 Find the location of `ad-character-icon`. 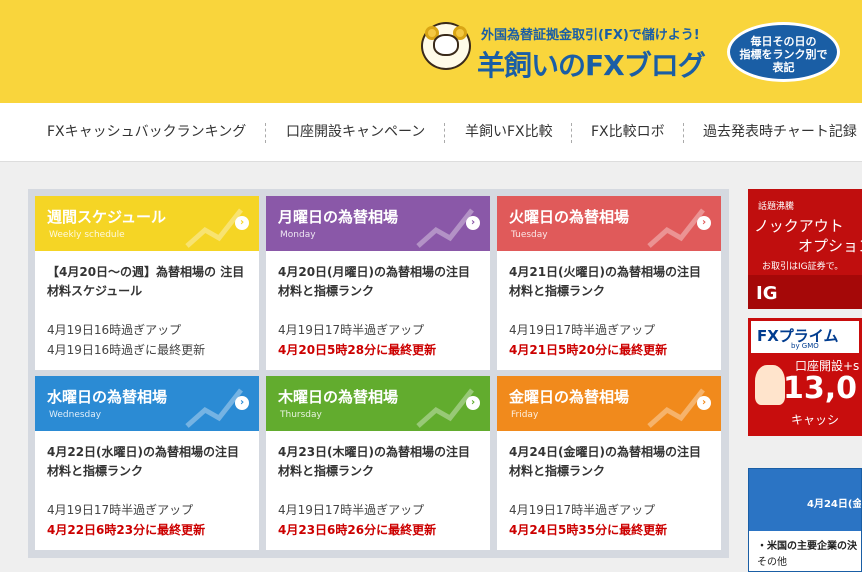

ad-character-icon is located at coordinates (770, 385).